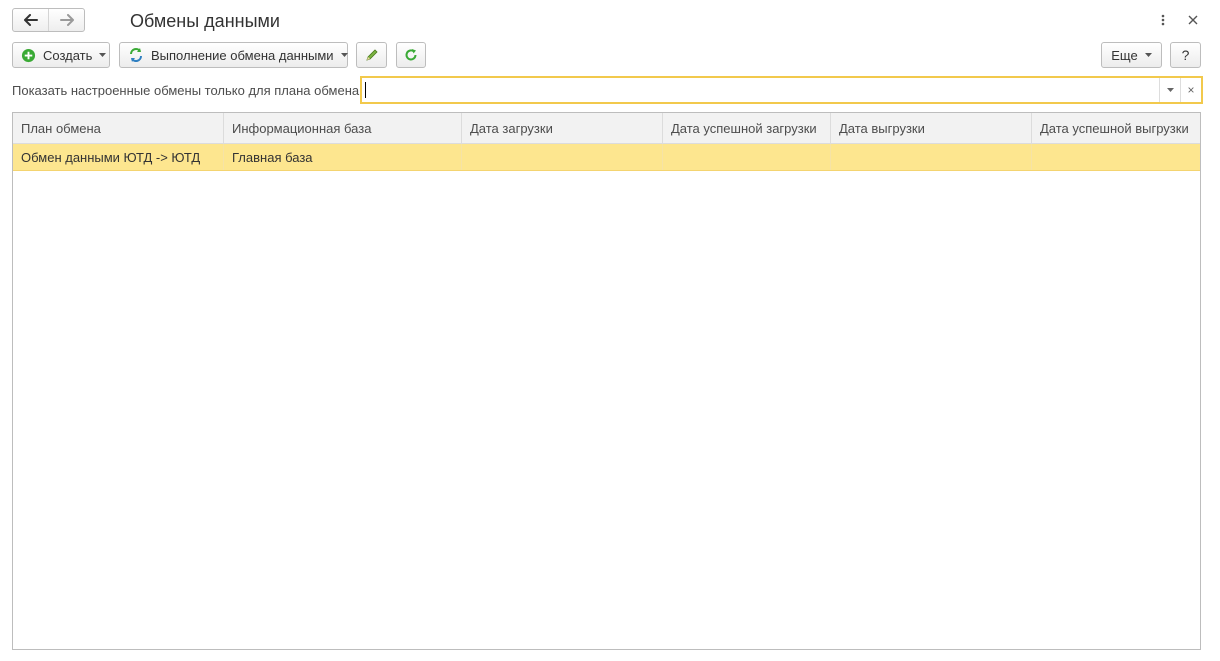 Image resolution: width=1220 pixels, height=661 pixels. I want to click on filter-clear-button: ×, so click(1190, 90).